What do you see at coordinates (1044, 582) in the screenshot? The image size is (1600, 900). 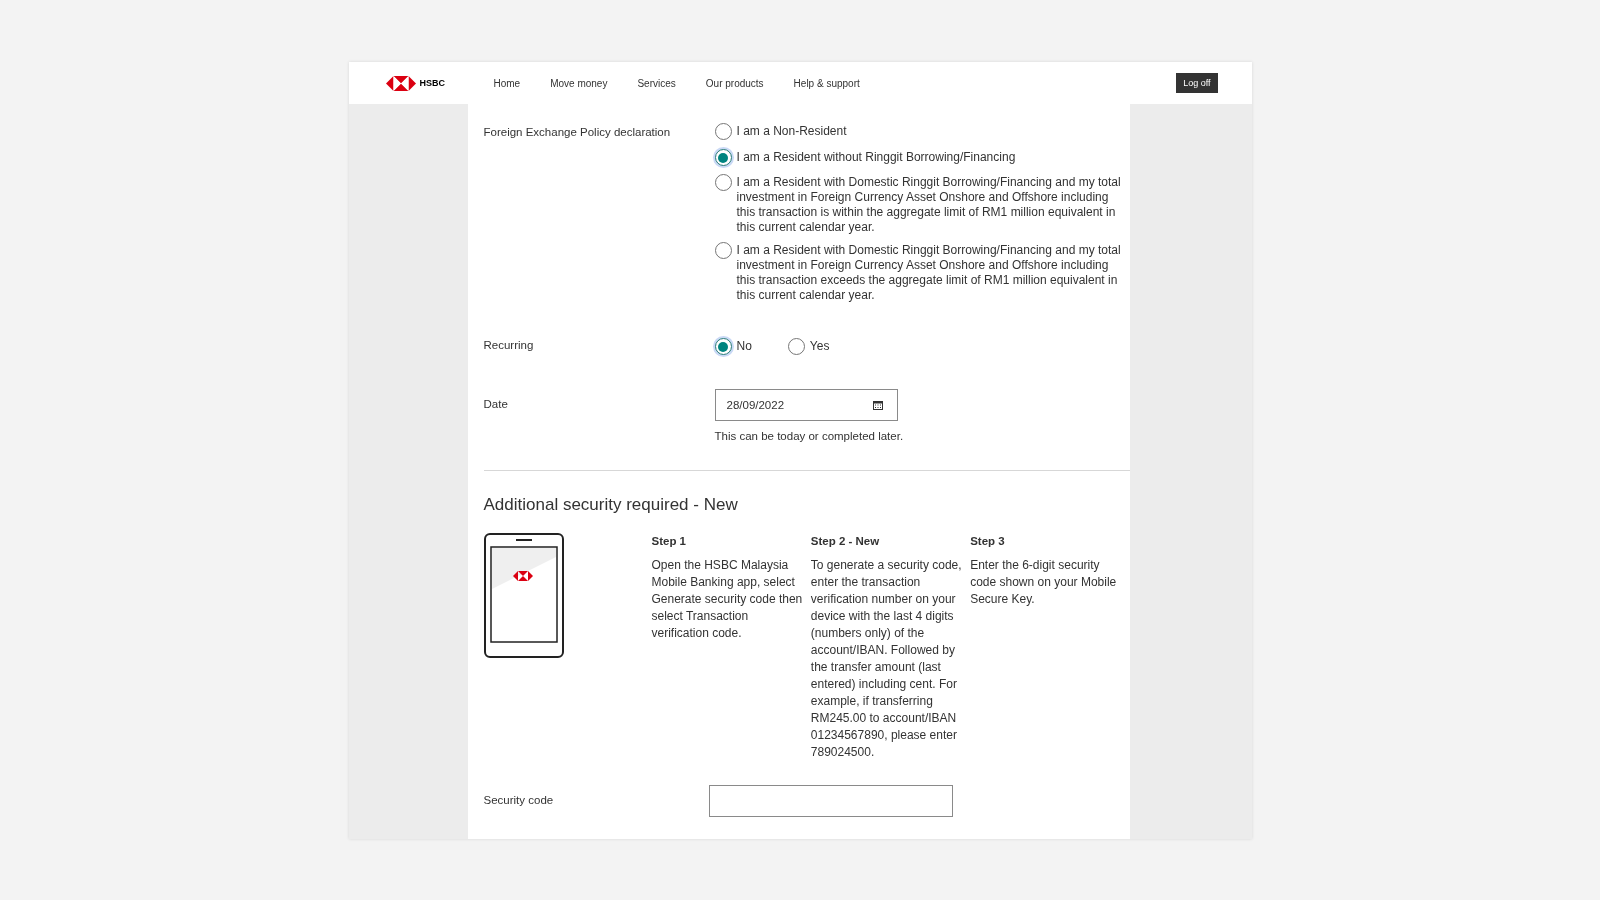 I see `step-text: Enter the 6-digit security code shown on your Mobile Secure Key.` at bounding box center [1044, 582].